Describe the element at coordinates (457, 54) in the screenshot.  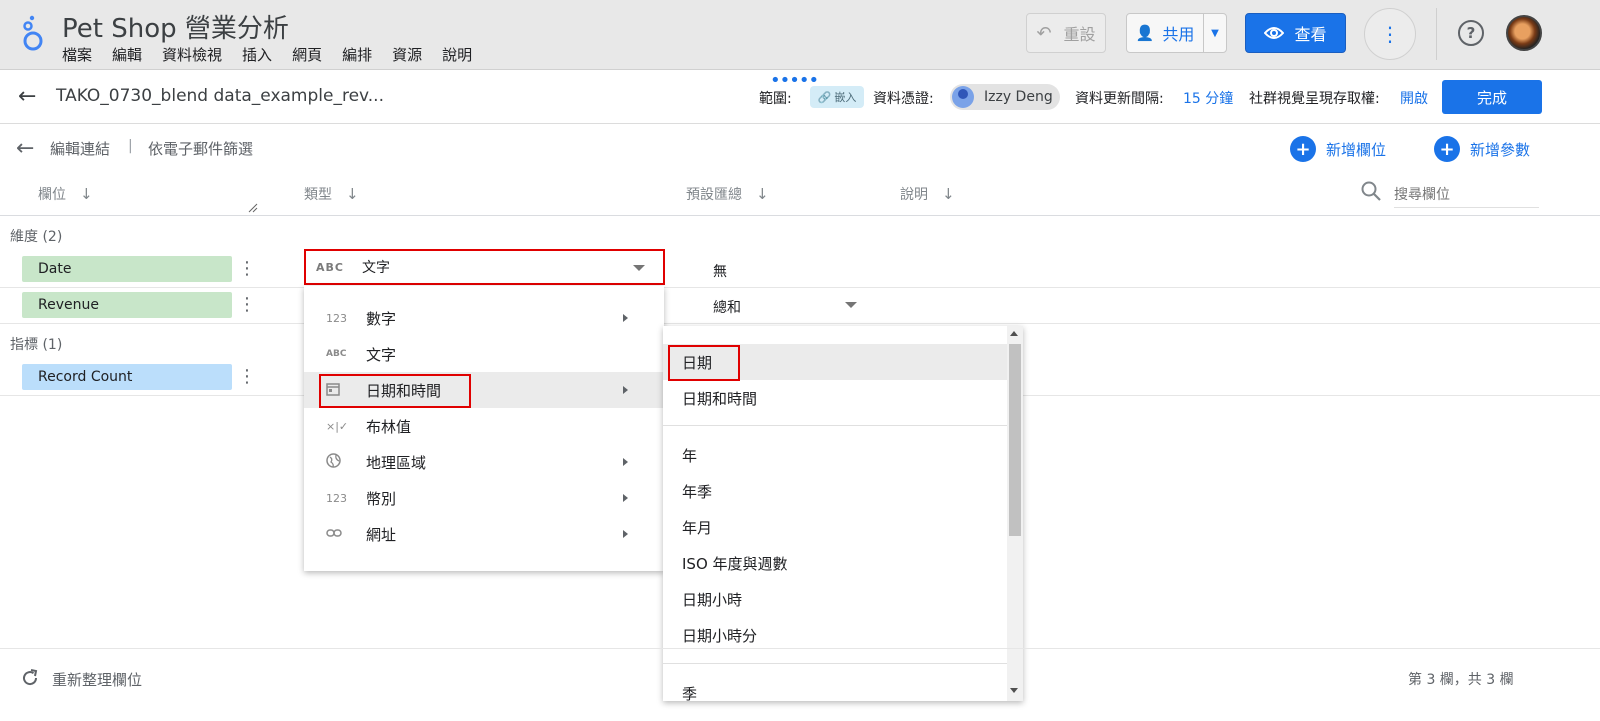
I see `menu-help: 說明` at that location.